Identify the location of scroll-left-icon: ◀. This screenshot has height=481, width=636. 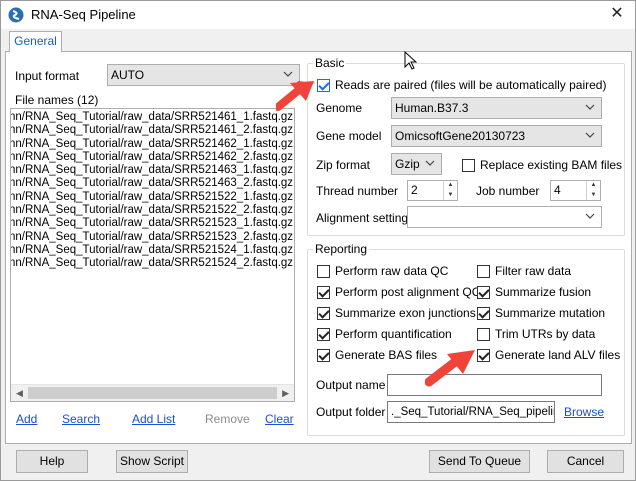
(19, 393).